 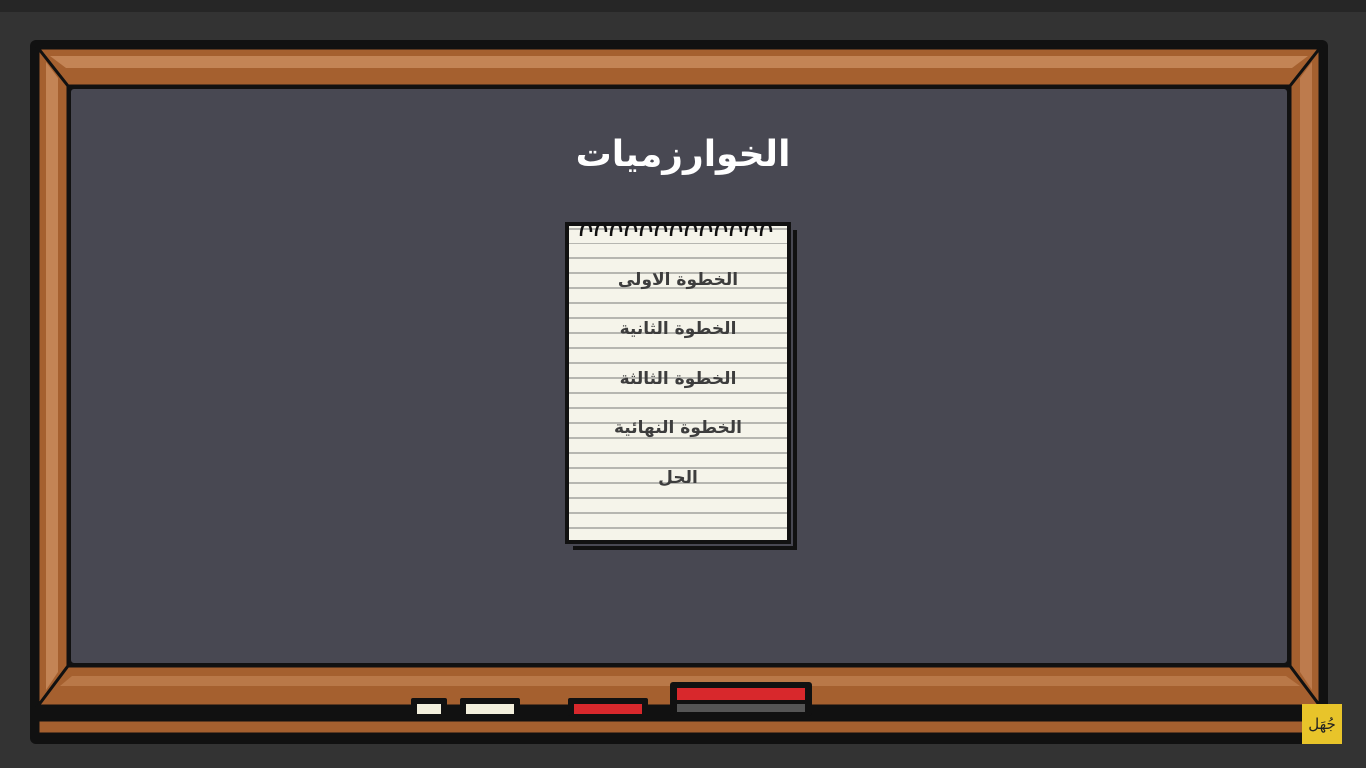 What do you see at coordinates (741, 699) in the screenshot?
I see `eraser-icon` at bounding box center [741, 699].